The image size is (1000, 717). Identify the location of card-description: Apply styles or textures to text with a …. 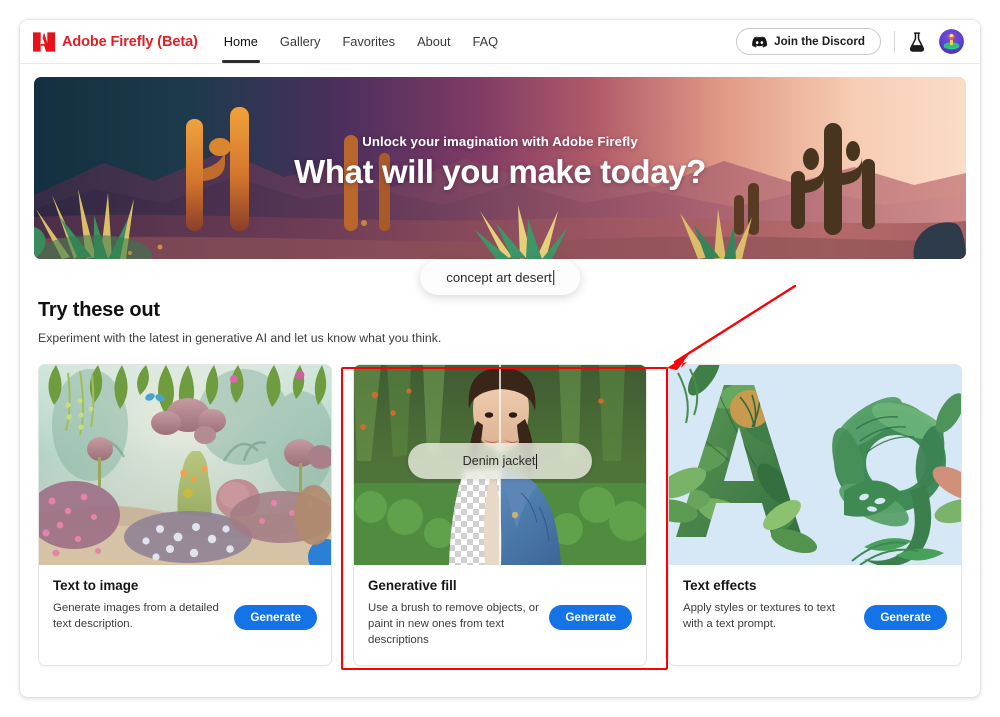
(759, 616).